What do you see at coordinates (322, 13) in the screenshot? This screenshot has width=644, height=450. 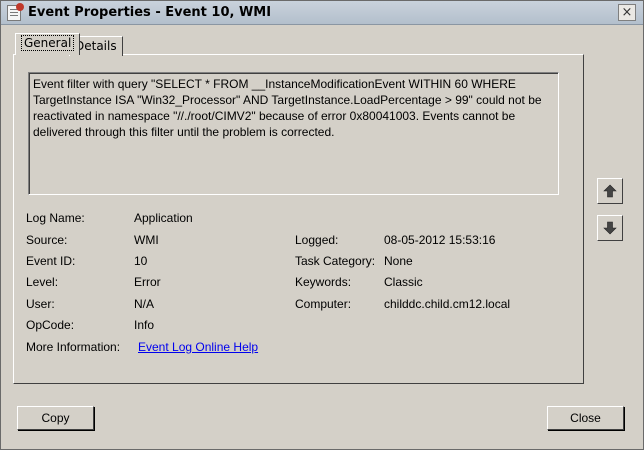 I see `title-bar: Event Properties - Event 10, WMI ×` at bounding box center [322, 13].